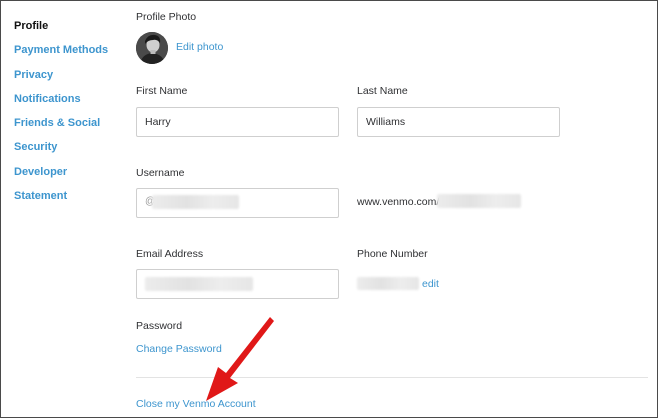 The height and width of the screenshot is (418, 658). Describe the element at coordinates (195, 202) in the screenshot. I see `username-redacted` at that location.